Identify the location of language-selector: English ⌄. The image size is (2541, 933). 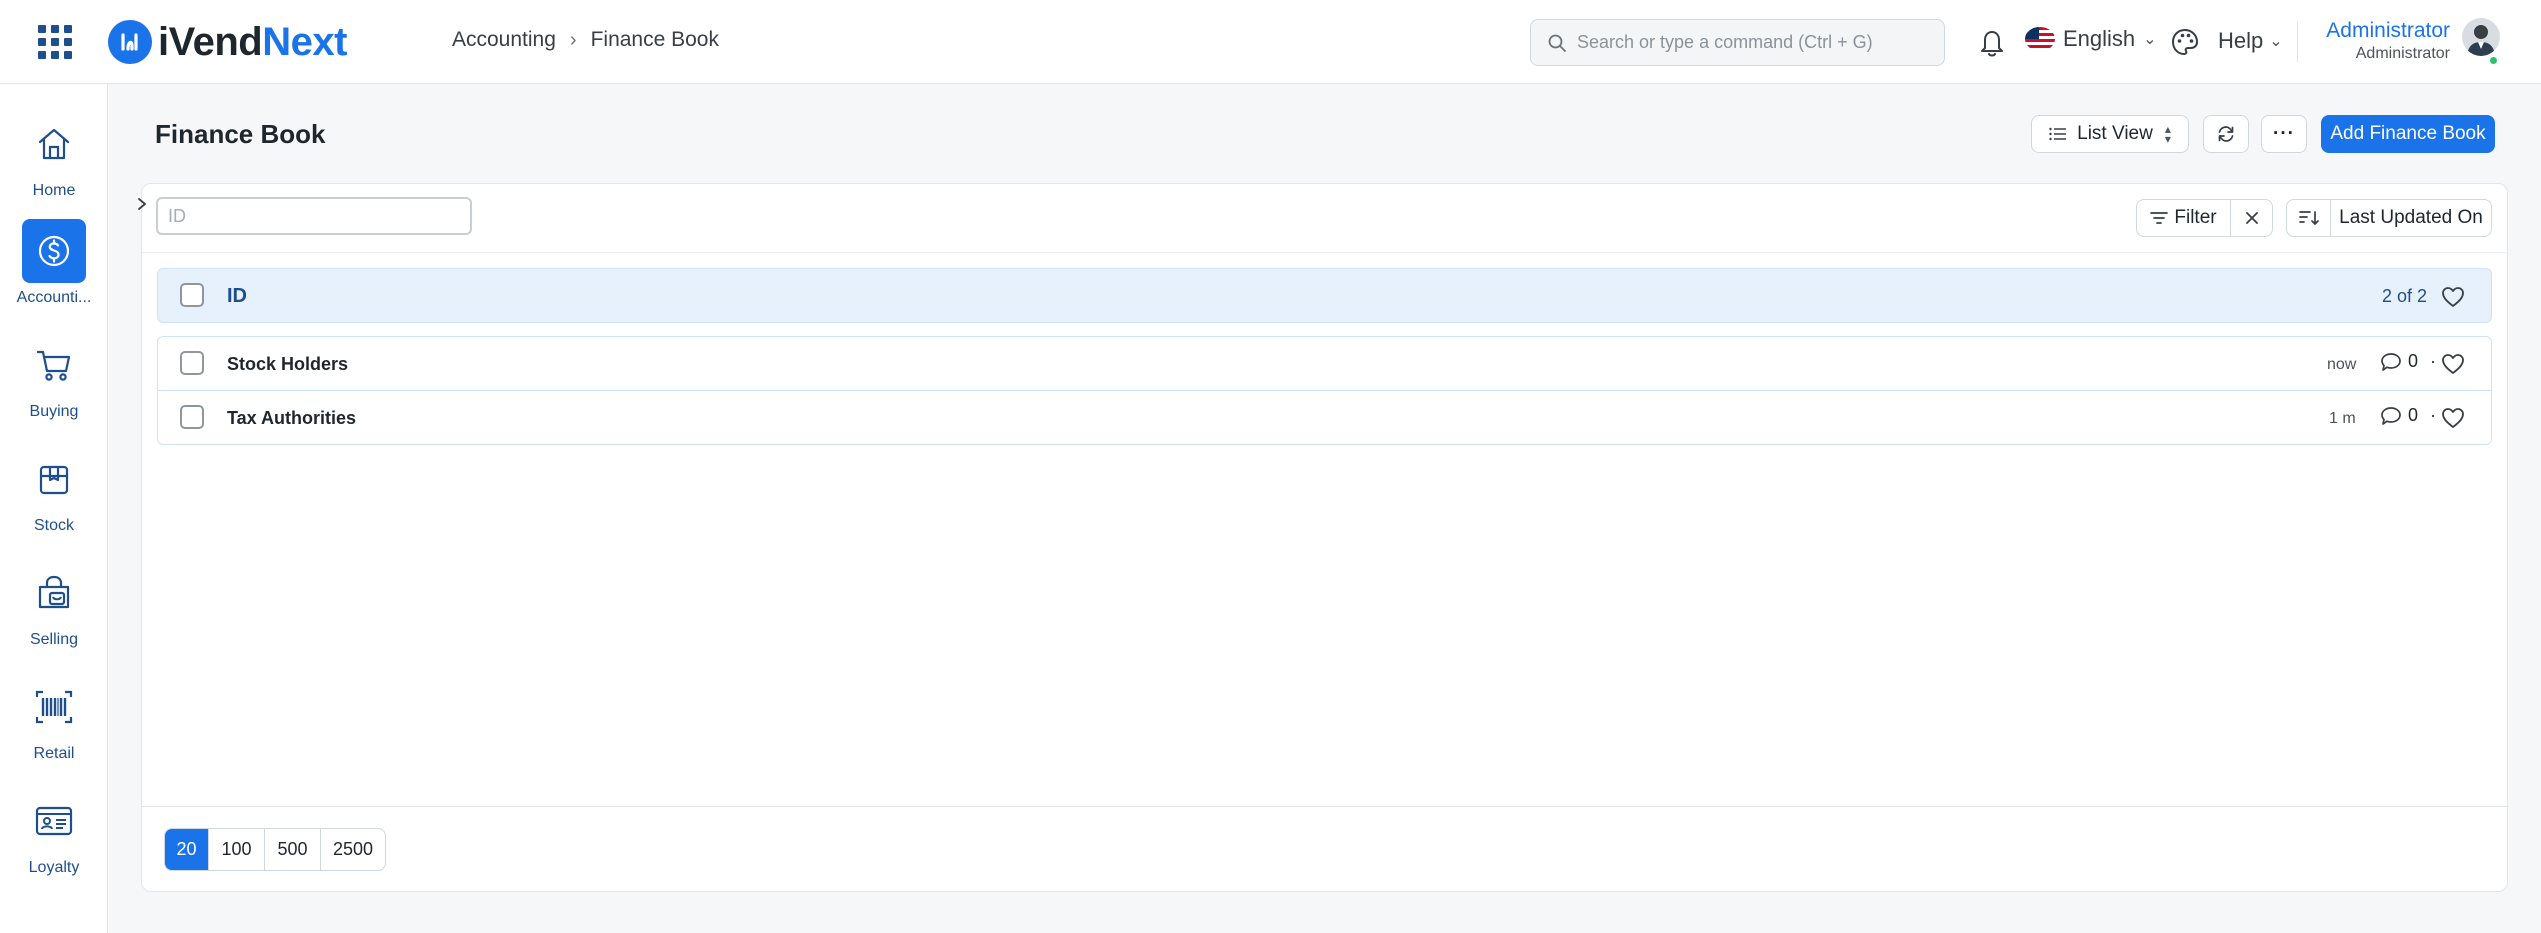
(2091, 39).